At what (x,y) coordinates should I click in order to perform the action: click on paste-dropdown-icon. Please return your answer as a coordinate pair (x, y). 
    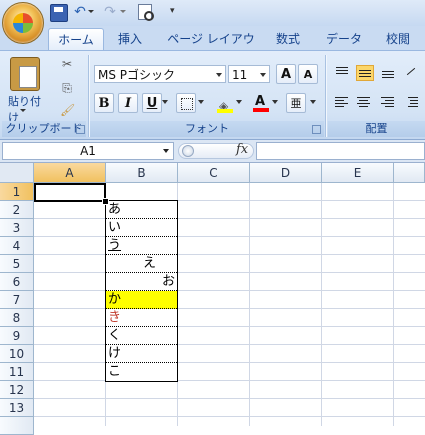
    Looking at the image, I should click on (23, 112).